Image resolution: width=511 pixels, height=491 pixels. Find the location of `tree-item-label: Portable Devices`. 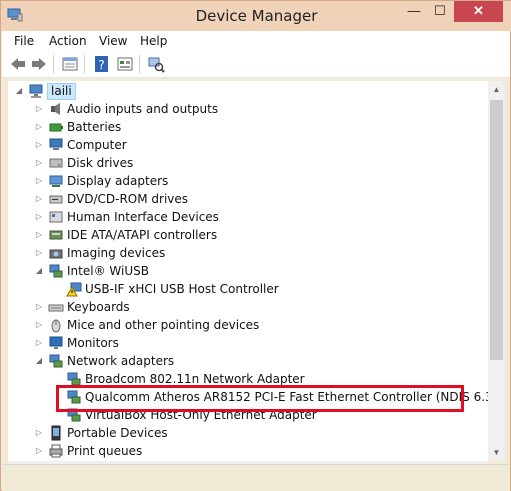

tree-item-label: Portable Devices is located at coordinates (117, 433).